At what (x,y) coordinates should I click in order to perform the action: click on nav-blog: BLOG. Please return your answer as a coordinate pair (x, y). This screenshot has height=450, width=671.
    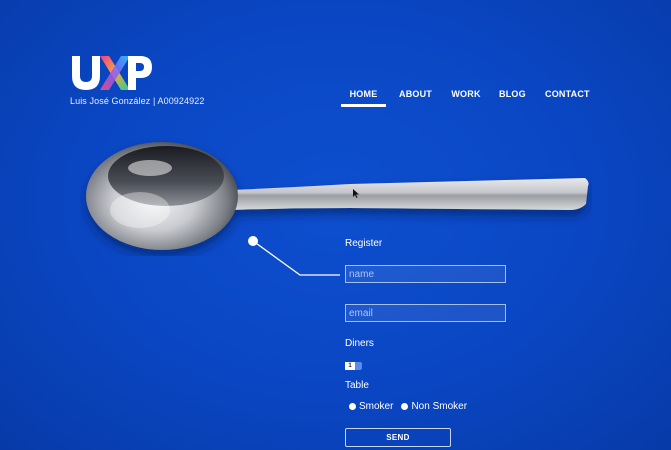
    Looking at the image, I should click on (512, 97).